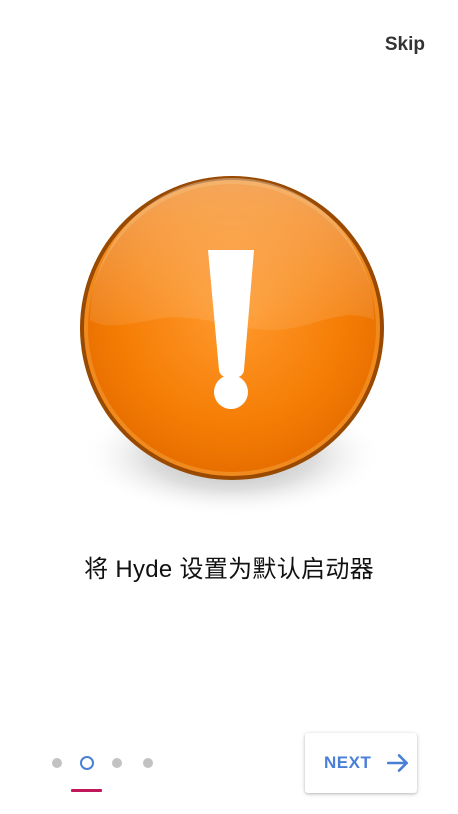  Describe the element at coordinates (405, 45) in the screenshot. I see `skip-button: Skip` at that location.